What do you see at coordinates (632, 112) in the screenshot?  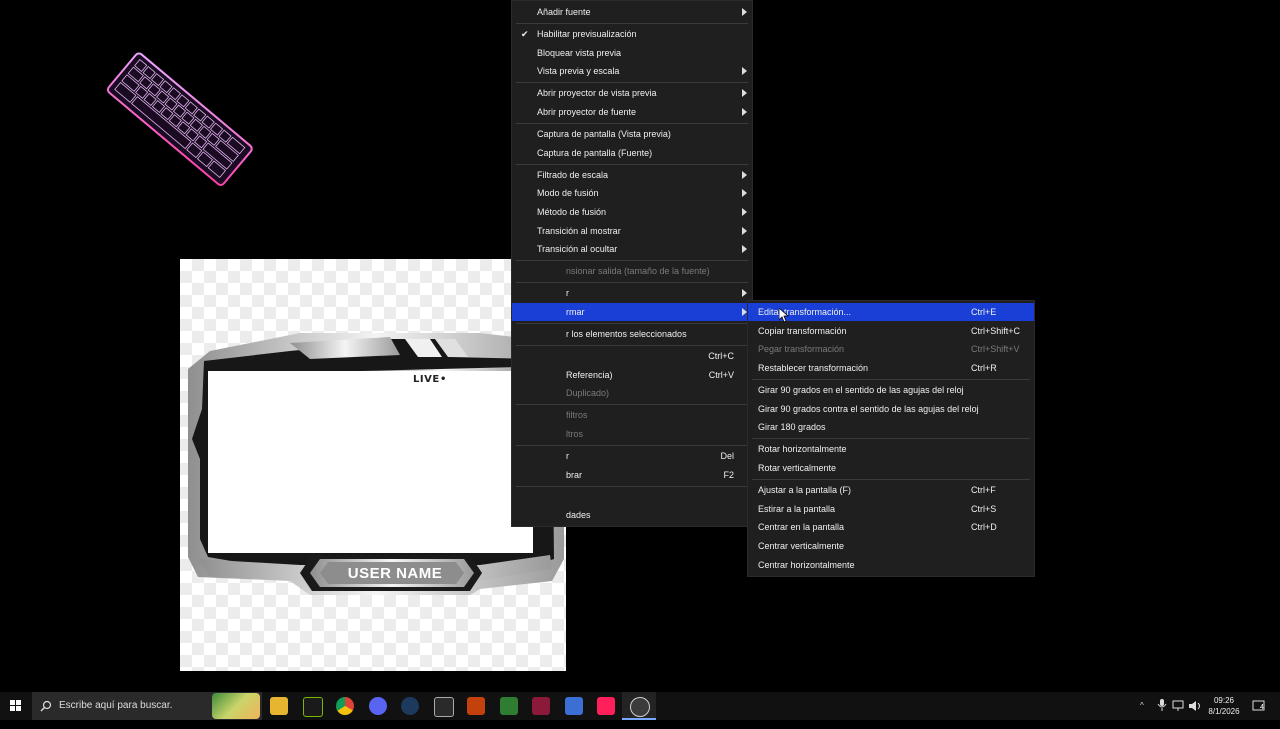 I see `menu-item-source-projector: Abrir proyector de fuente` at bounding box center [632, 112].